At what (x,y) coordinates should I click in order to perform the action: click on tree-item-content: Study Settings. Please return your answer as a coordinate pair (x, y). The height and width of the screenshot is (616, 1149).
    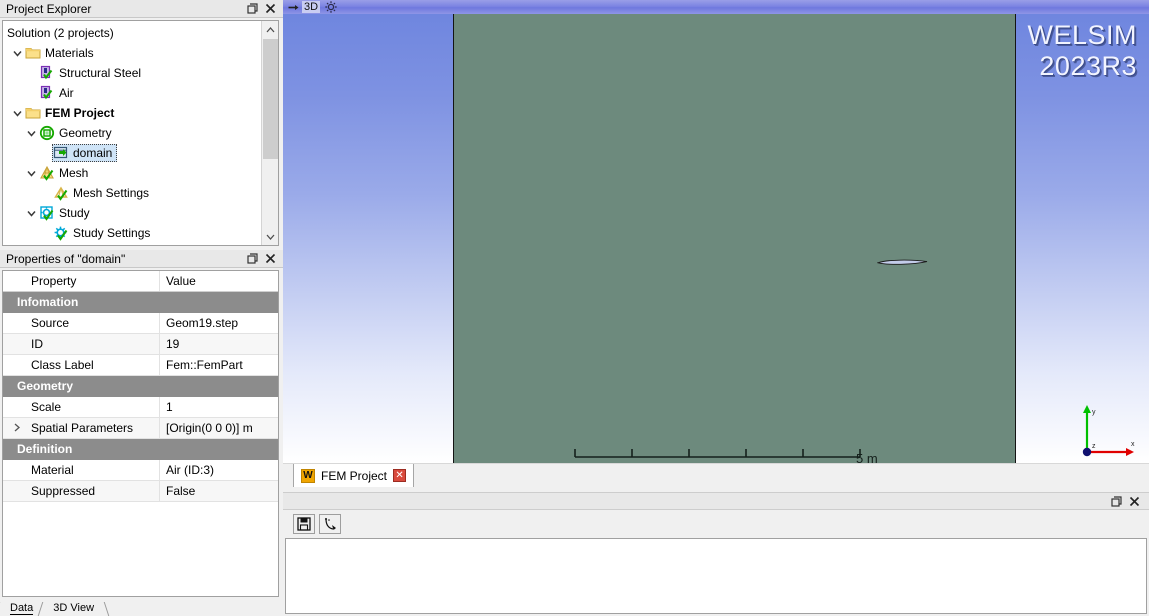
    Looking at the image, I should click on (101, 233).